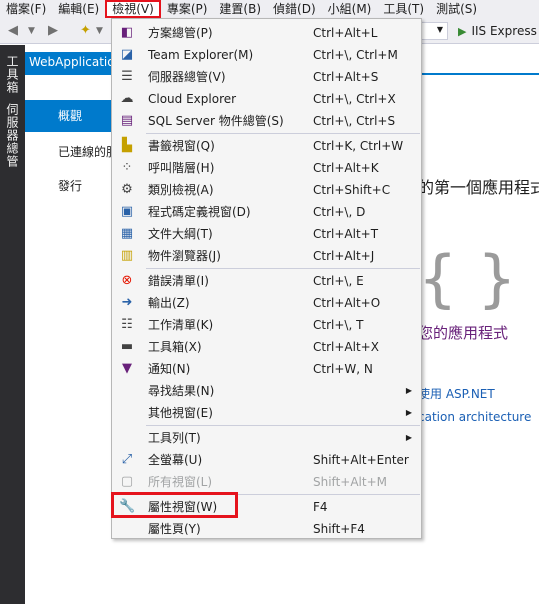  What do you see at coordinates (127, 189) in the screenshot?
I see `class-view-icon: ⚙` at bounding box center [127, 189].